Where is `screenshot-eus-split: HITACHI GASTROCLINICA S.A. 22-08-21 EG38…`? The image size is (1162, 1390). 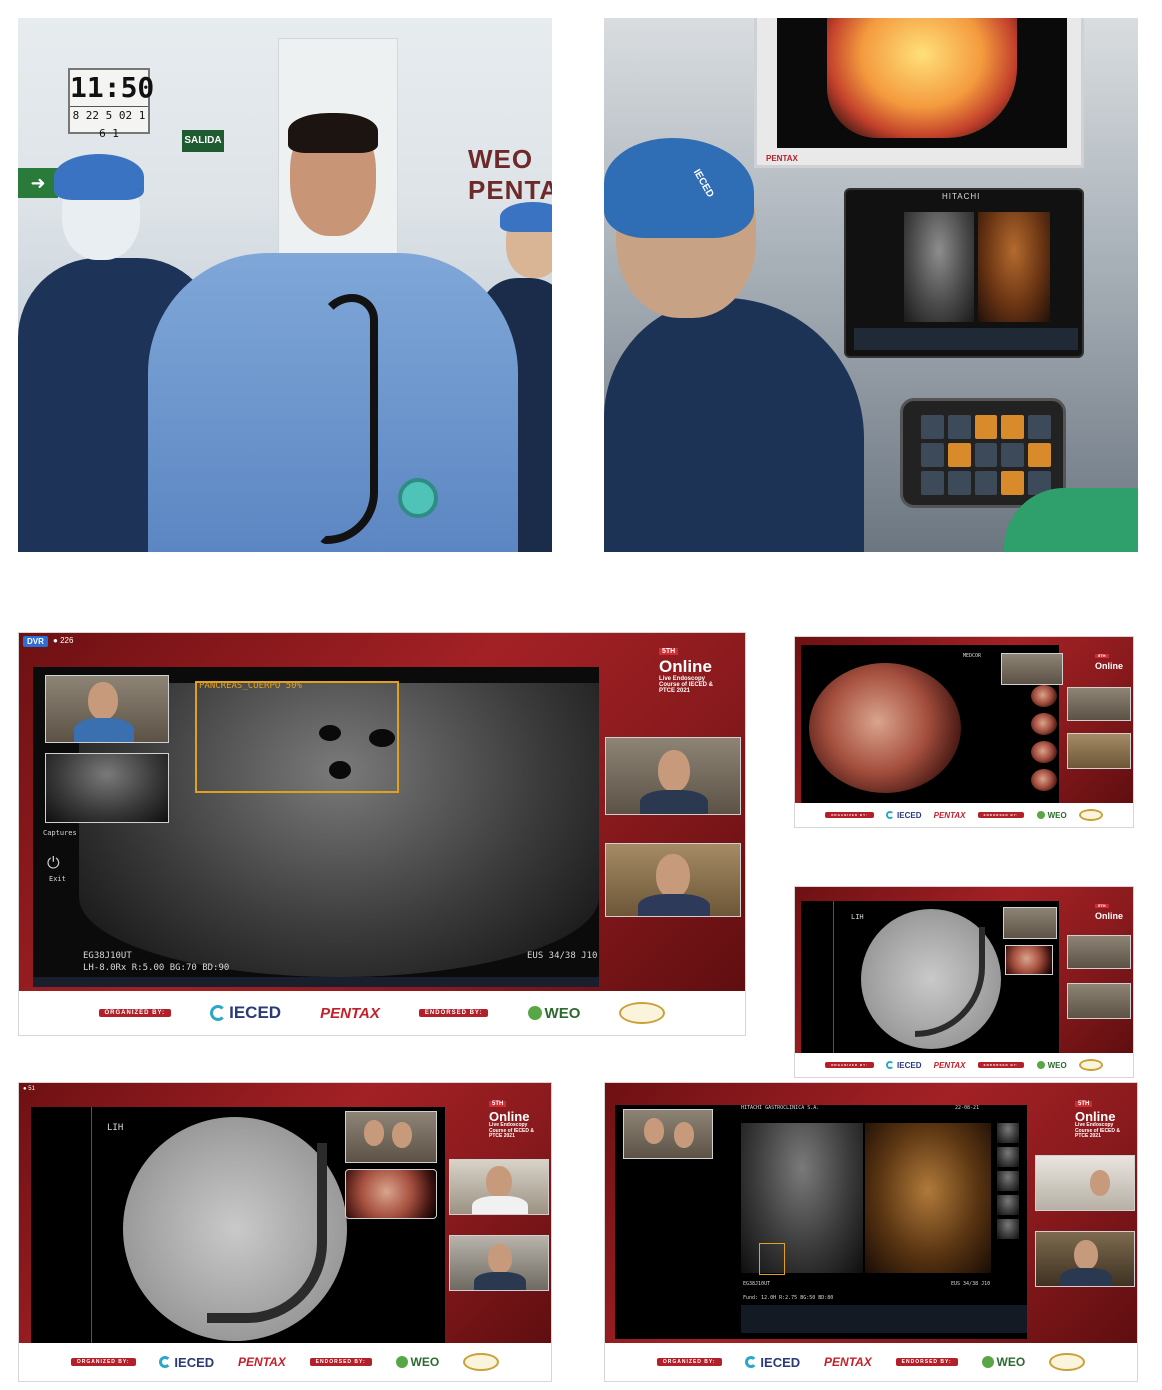
screenshot-eus-split: HITACHI GASTROCLINICA S.A. 22-08-21 EG38… is located at coordinates (871, 1232).